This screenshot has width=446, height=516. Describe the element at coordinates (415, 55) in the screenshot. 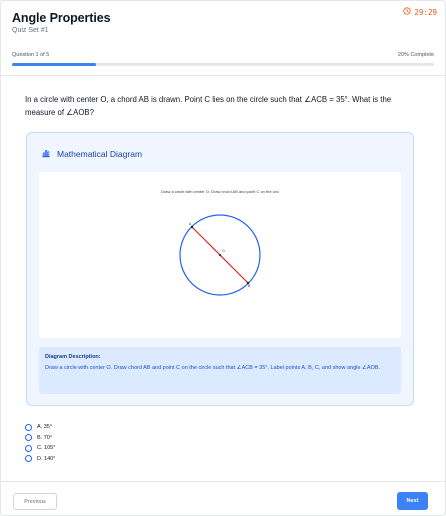

I see `progress-percent: 20% Complete` at that location.